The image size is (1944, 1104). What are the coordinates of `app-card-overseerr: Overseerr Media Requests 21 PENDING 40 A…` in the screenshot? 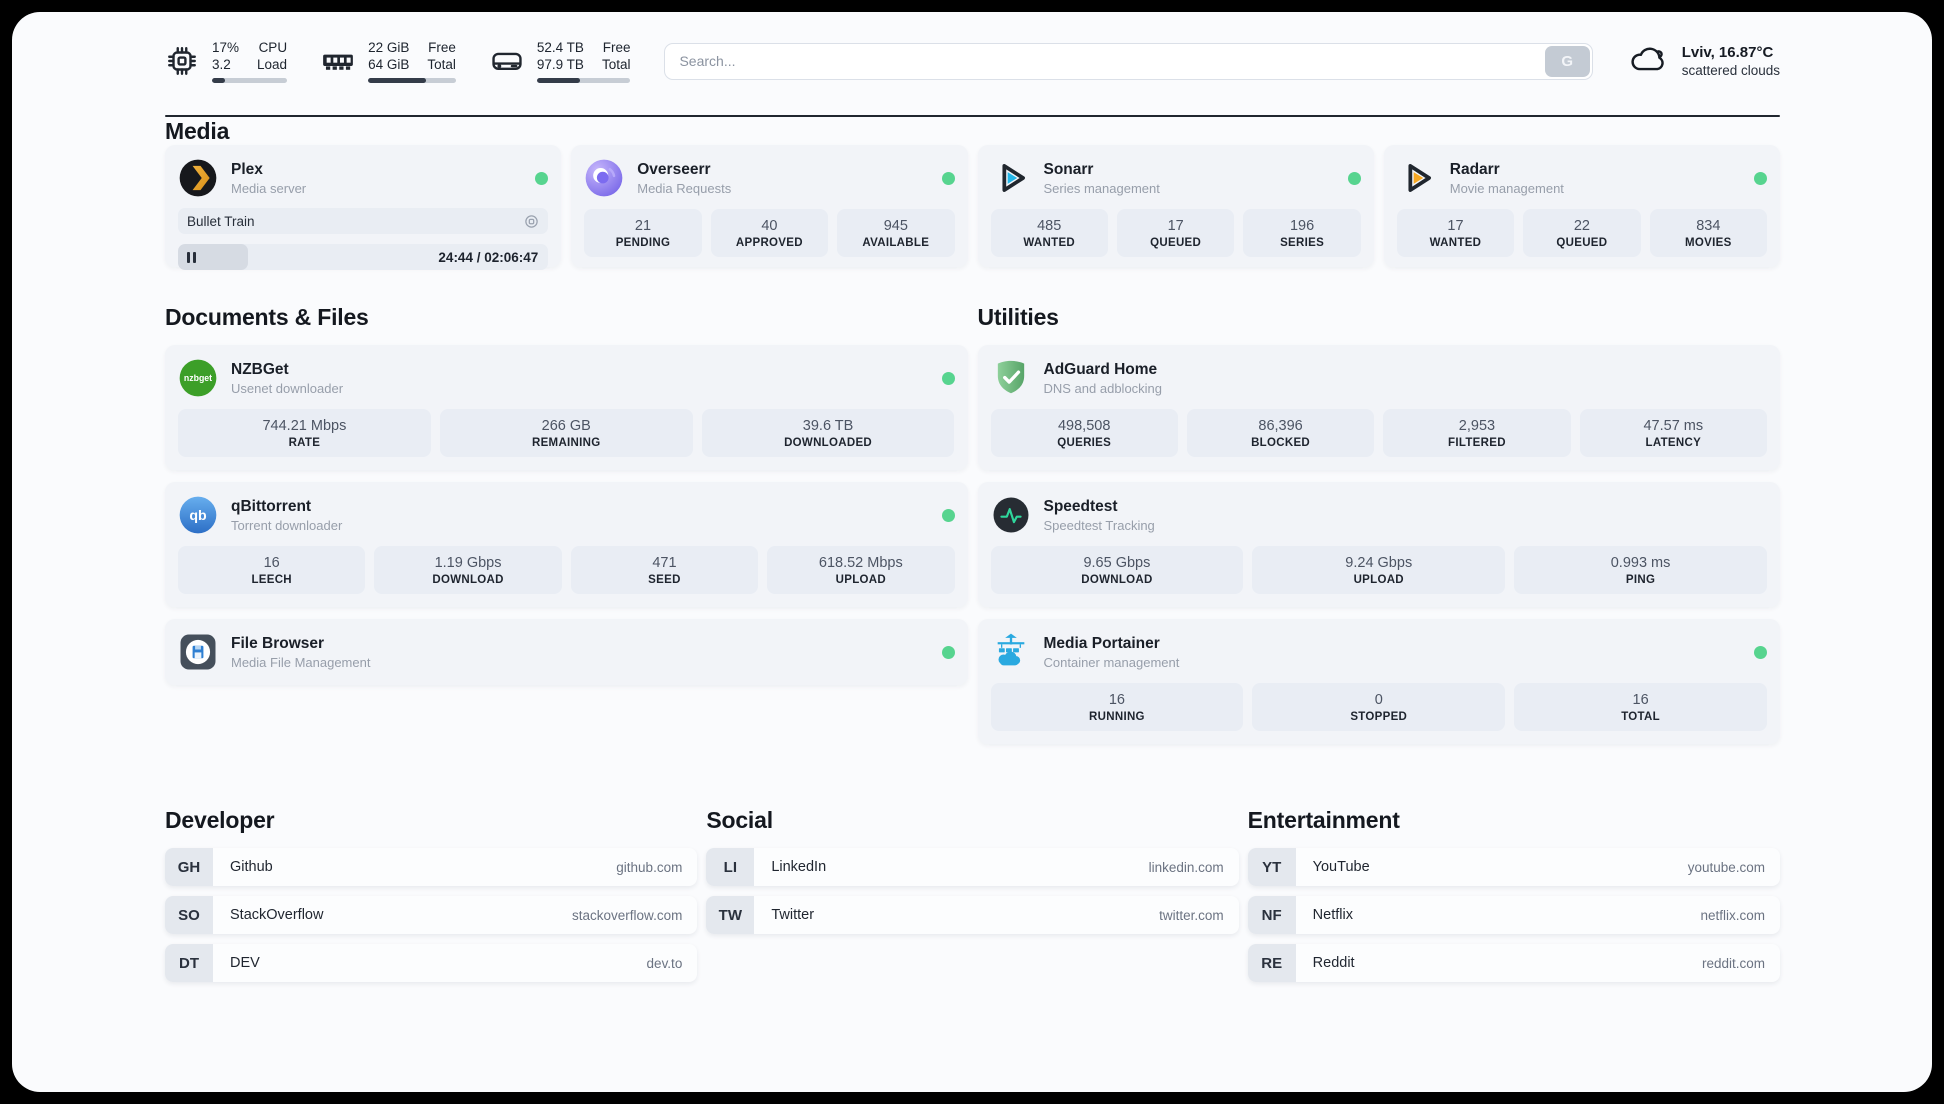 It's located at (769, 206).